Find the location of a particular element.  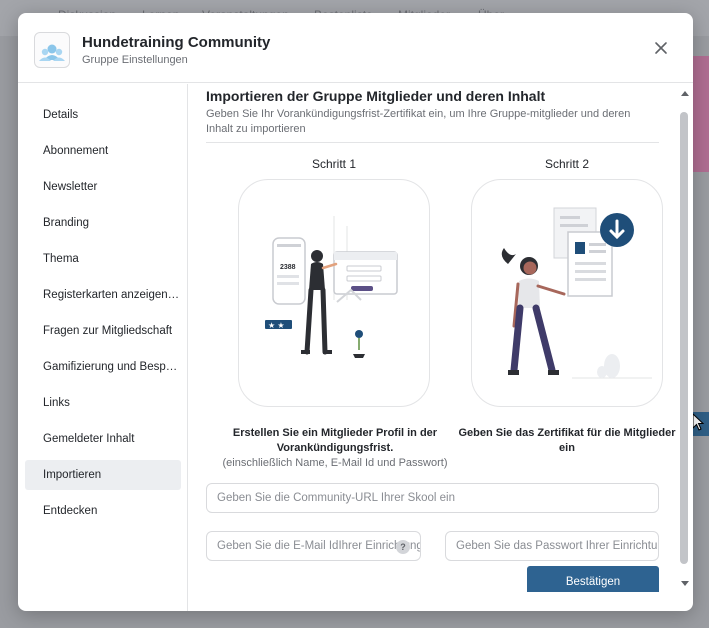

sidebar-item-thema: Thema is located at coordinates (103, 259).